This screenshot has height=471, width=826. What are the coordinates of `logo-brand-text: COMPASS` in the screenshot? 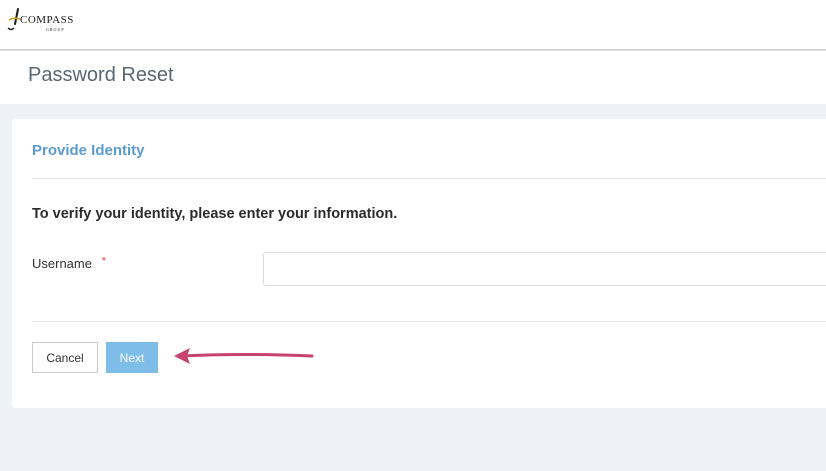 It's located at (47, 20).